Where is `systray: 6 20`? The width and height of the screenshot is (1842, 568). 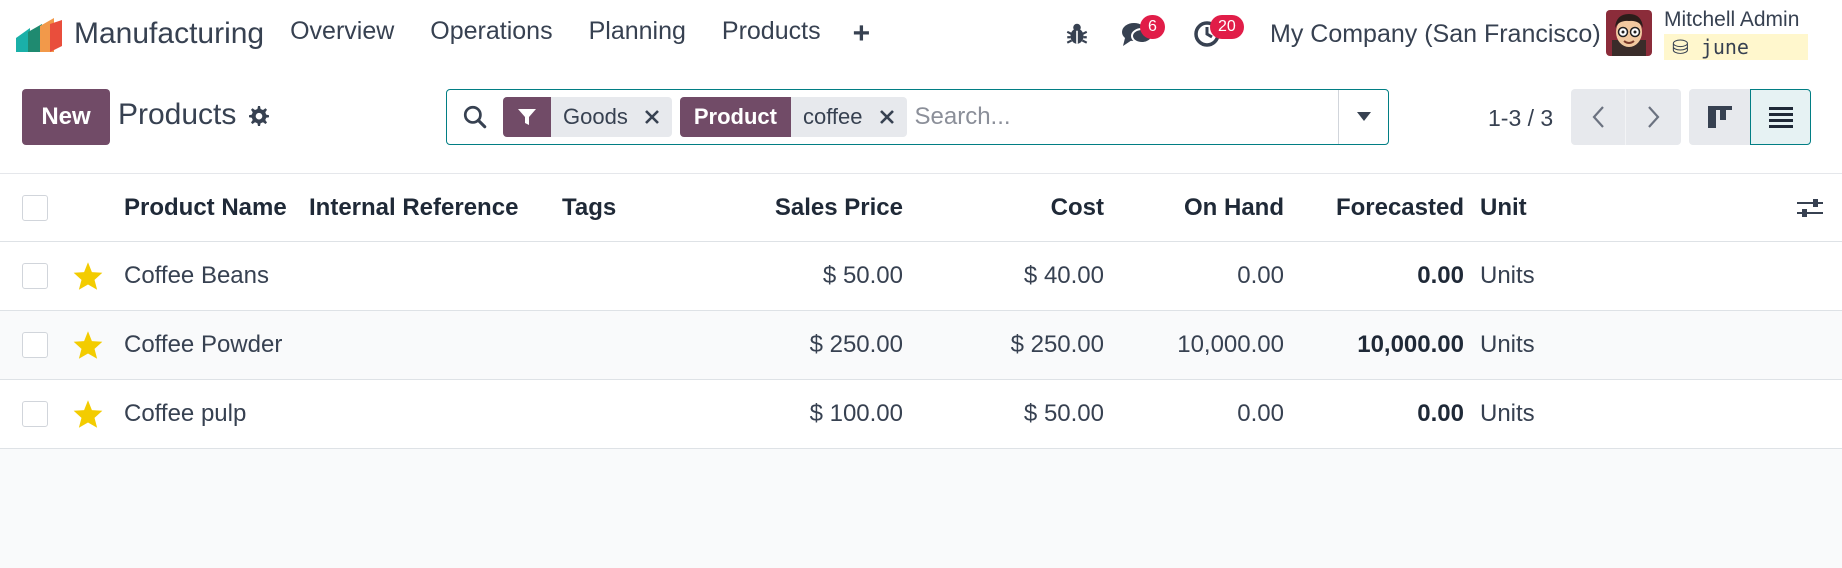 systray: 6 20 is located at coordinates (1149, 34).